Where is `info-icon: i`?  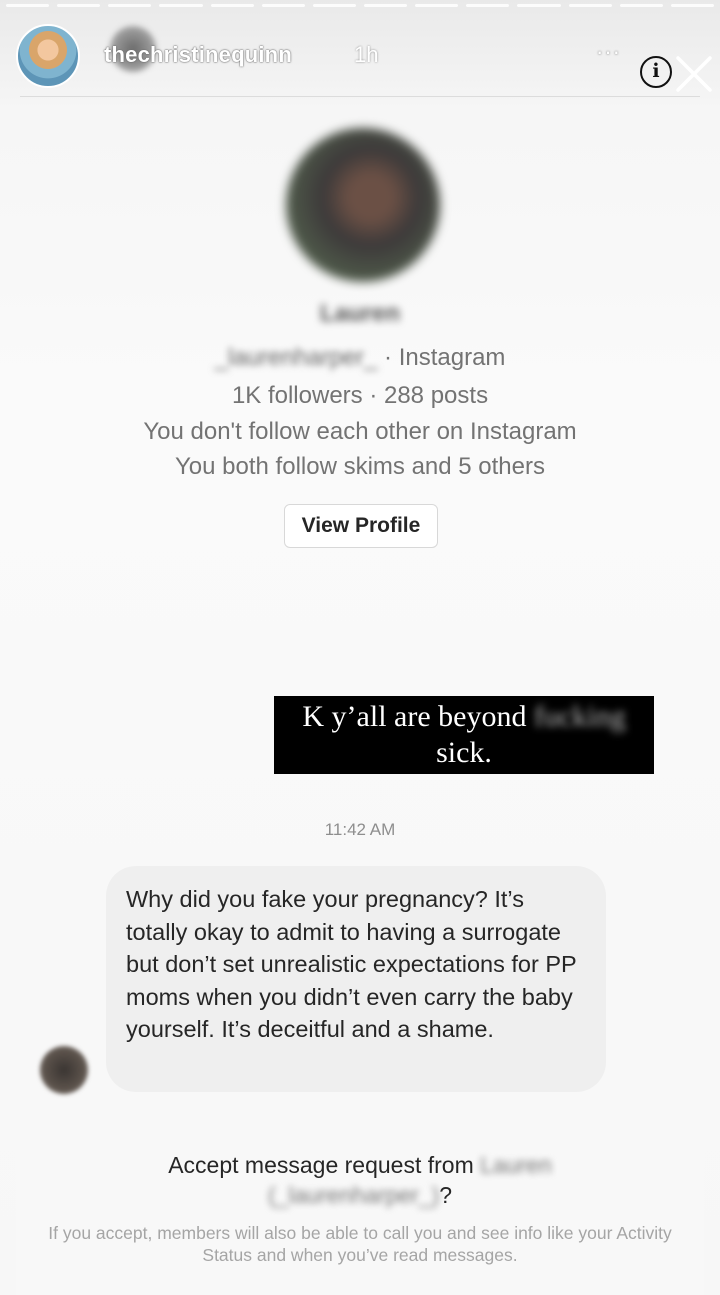 info-icon: i is located at coordinates (656, 72).